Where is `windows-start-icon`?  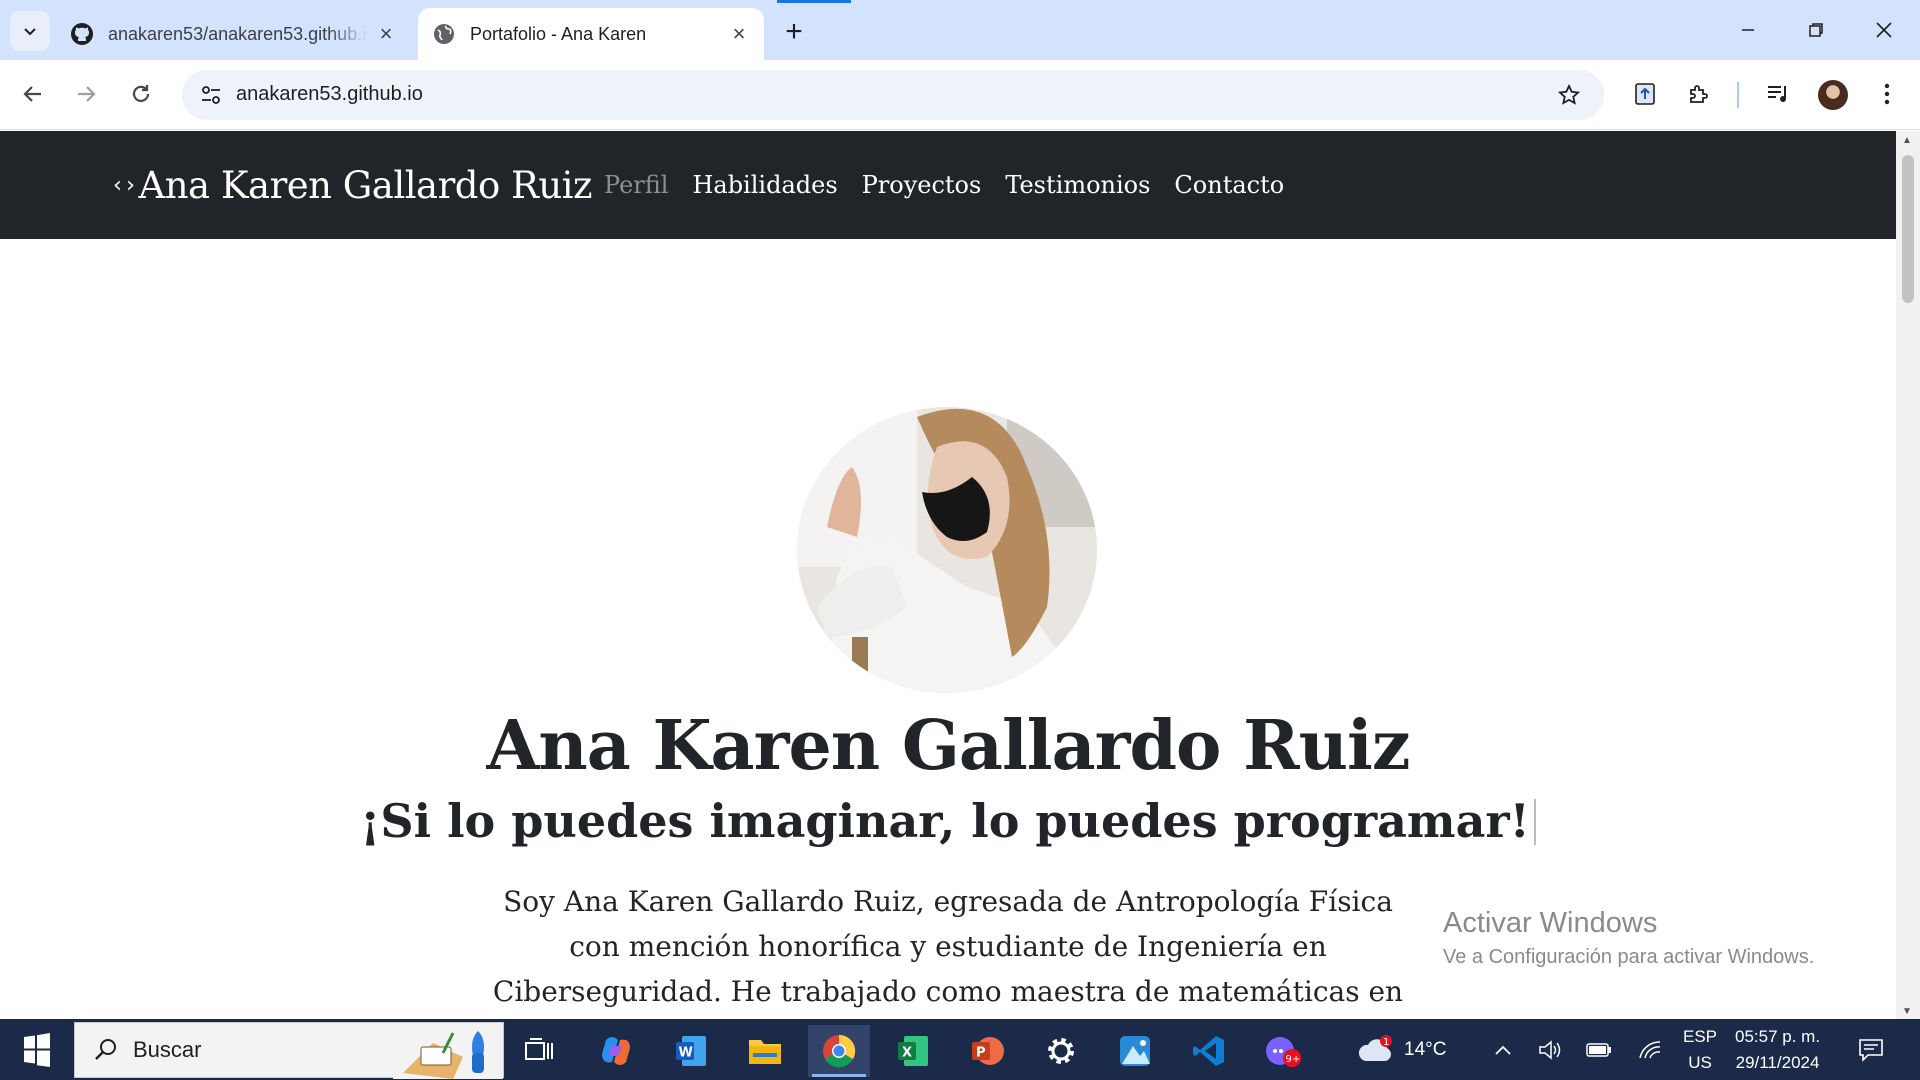
windows-start-icon is located at coordinates (34, 1050).